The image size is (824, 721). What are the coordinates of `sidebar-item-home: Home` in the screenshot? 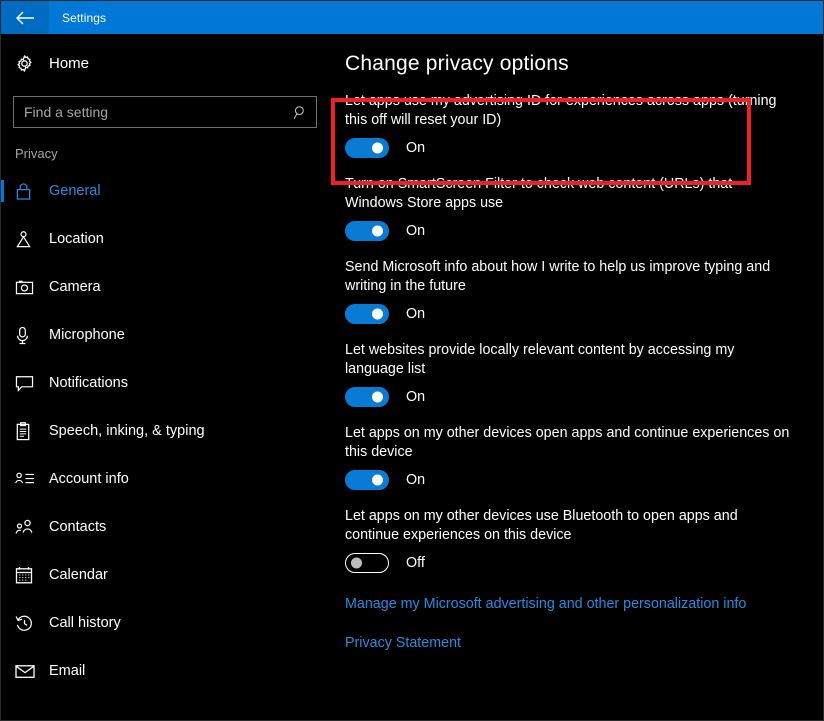 It's located at (166, 63).